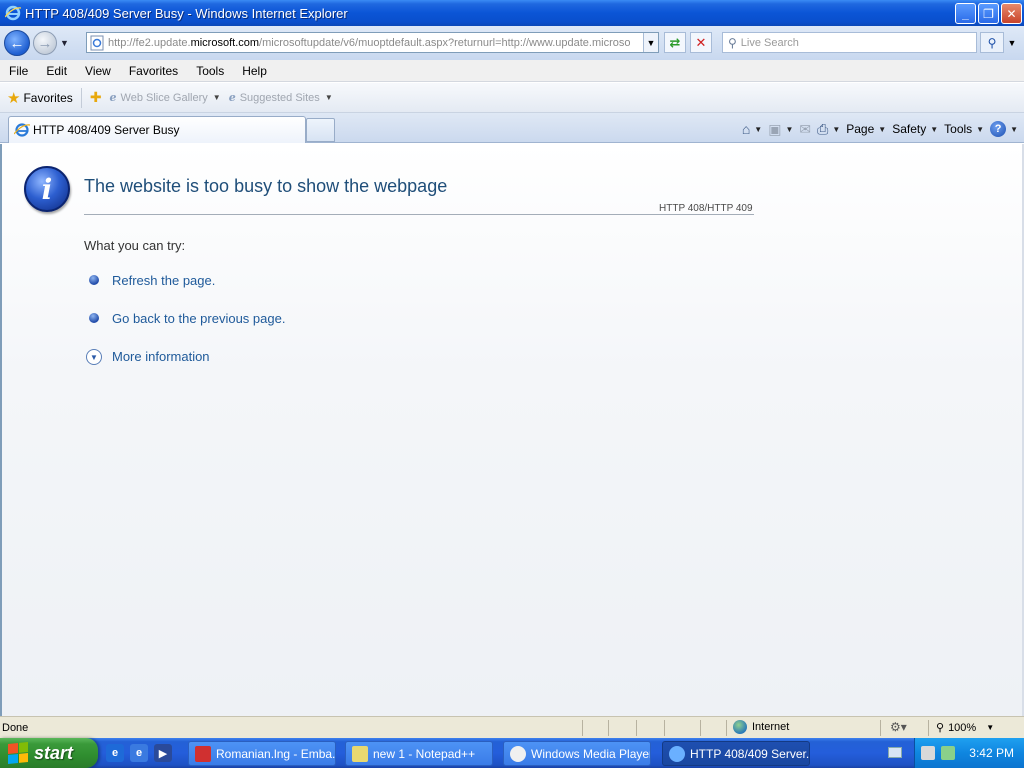 The width and height of the screenshot is (1024, 768). What do you see at coordinates (54, 752) in the screenshot?
I see `start-label: start` at bounding box center [54, 752].